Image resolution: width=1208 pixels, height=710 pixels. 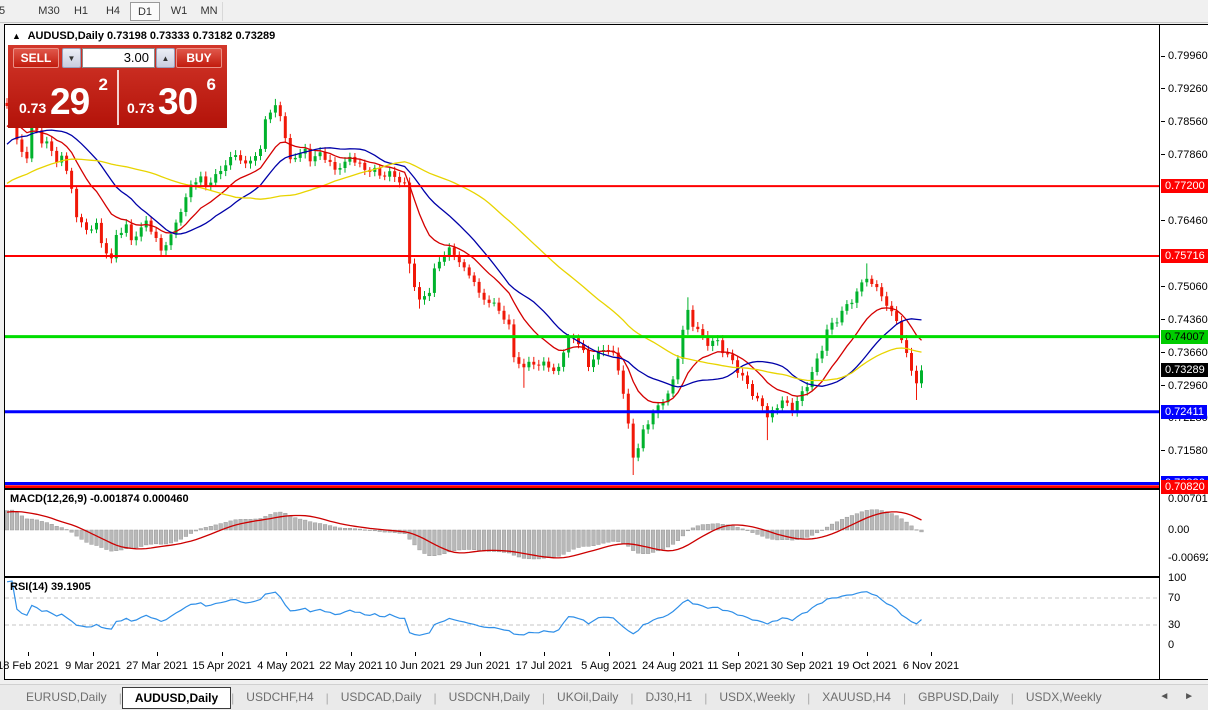 I want to click on macd-values: -0.001874 0.000460, so click(x=139, y=499).